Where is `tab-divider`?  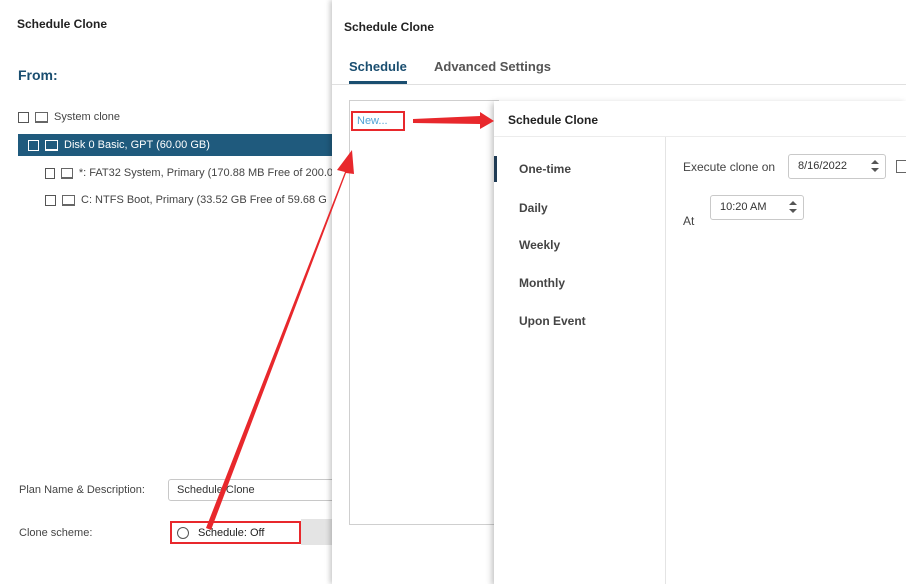
tab-divider is located at coordinates (619, 84).